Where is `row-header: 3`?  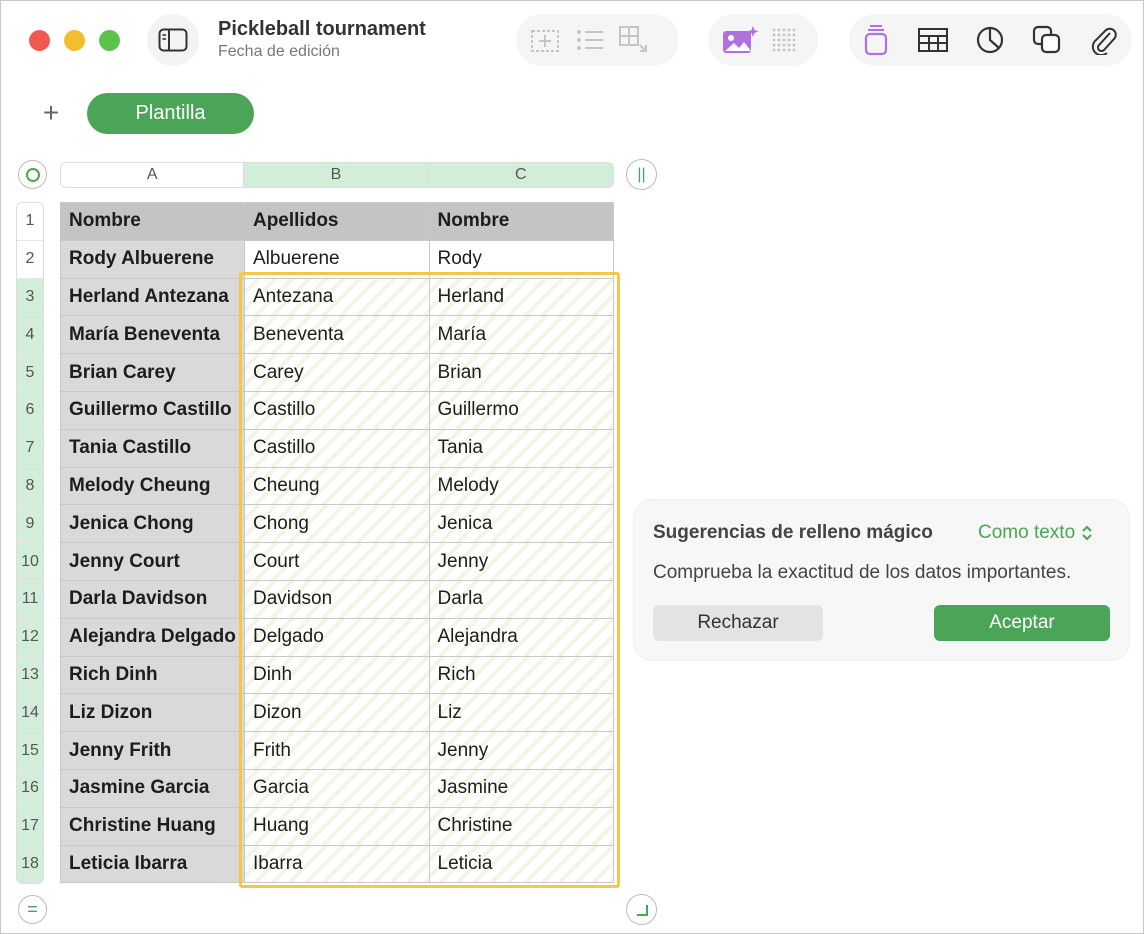
row-header: 3 is located at coordinates (30, 297).